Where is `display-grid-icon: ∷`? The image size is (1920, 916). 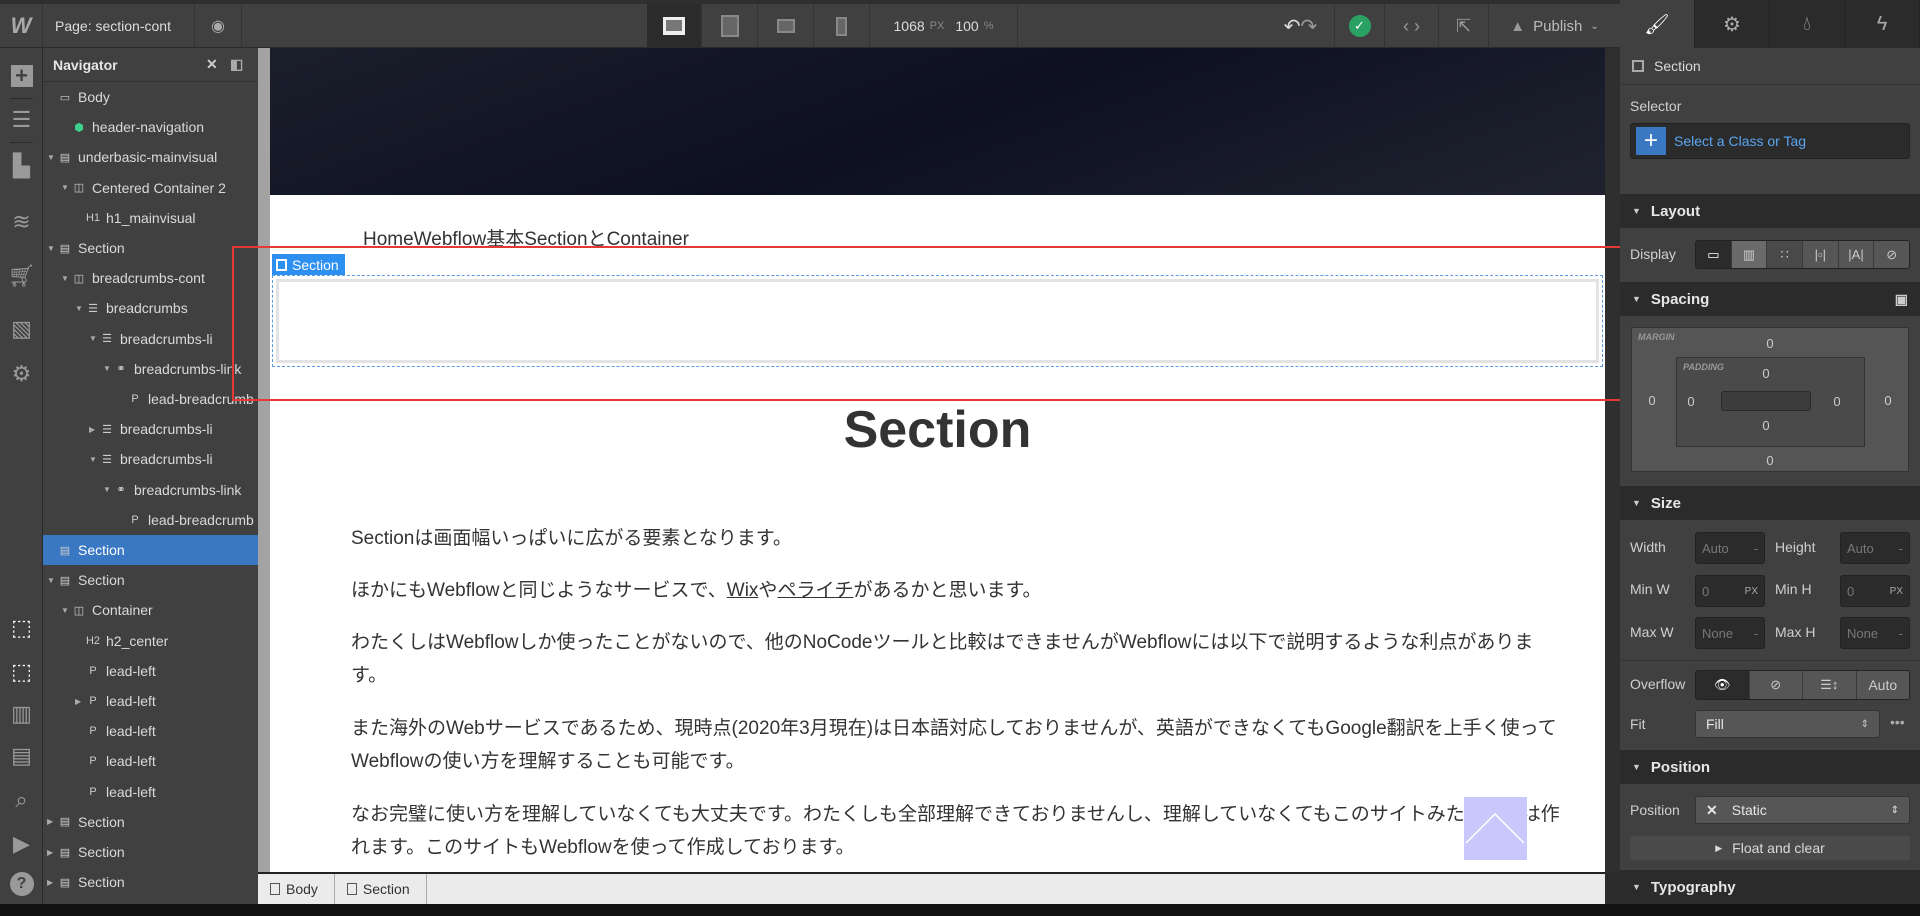 display-grid-icon: ∷ is located at coordinates (1785, 254).